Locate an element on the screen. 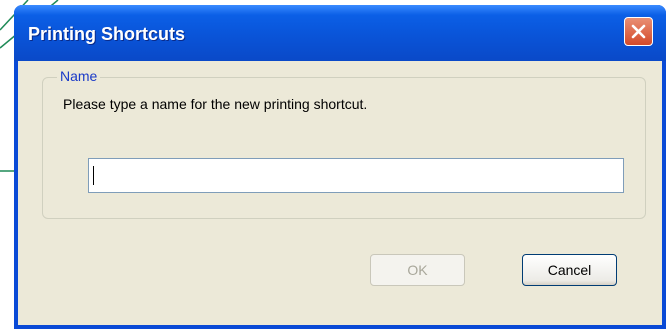 This screenshot has height=329, width=666. shortcut-name-input is located at coordinates (356, 175).